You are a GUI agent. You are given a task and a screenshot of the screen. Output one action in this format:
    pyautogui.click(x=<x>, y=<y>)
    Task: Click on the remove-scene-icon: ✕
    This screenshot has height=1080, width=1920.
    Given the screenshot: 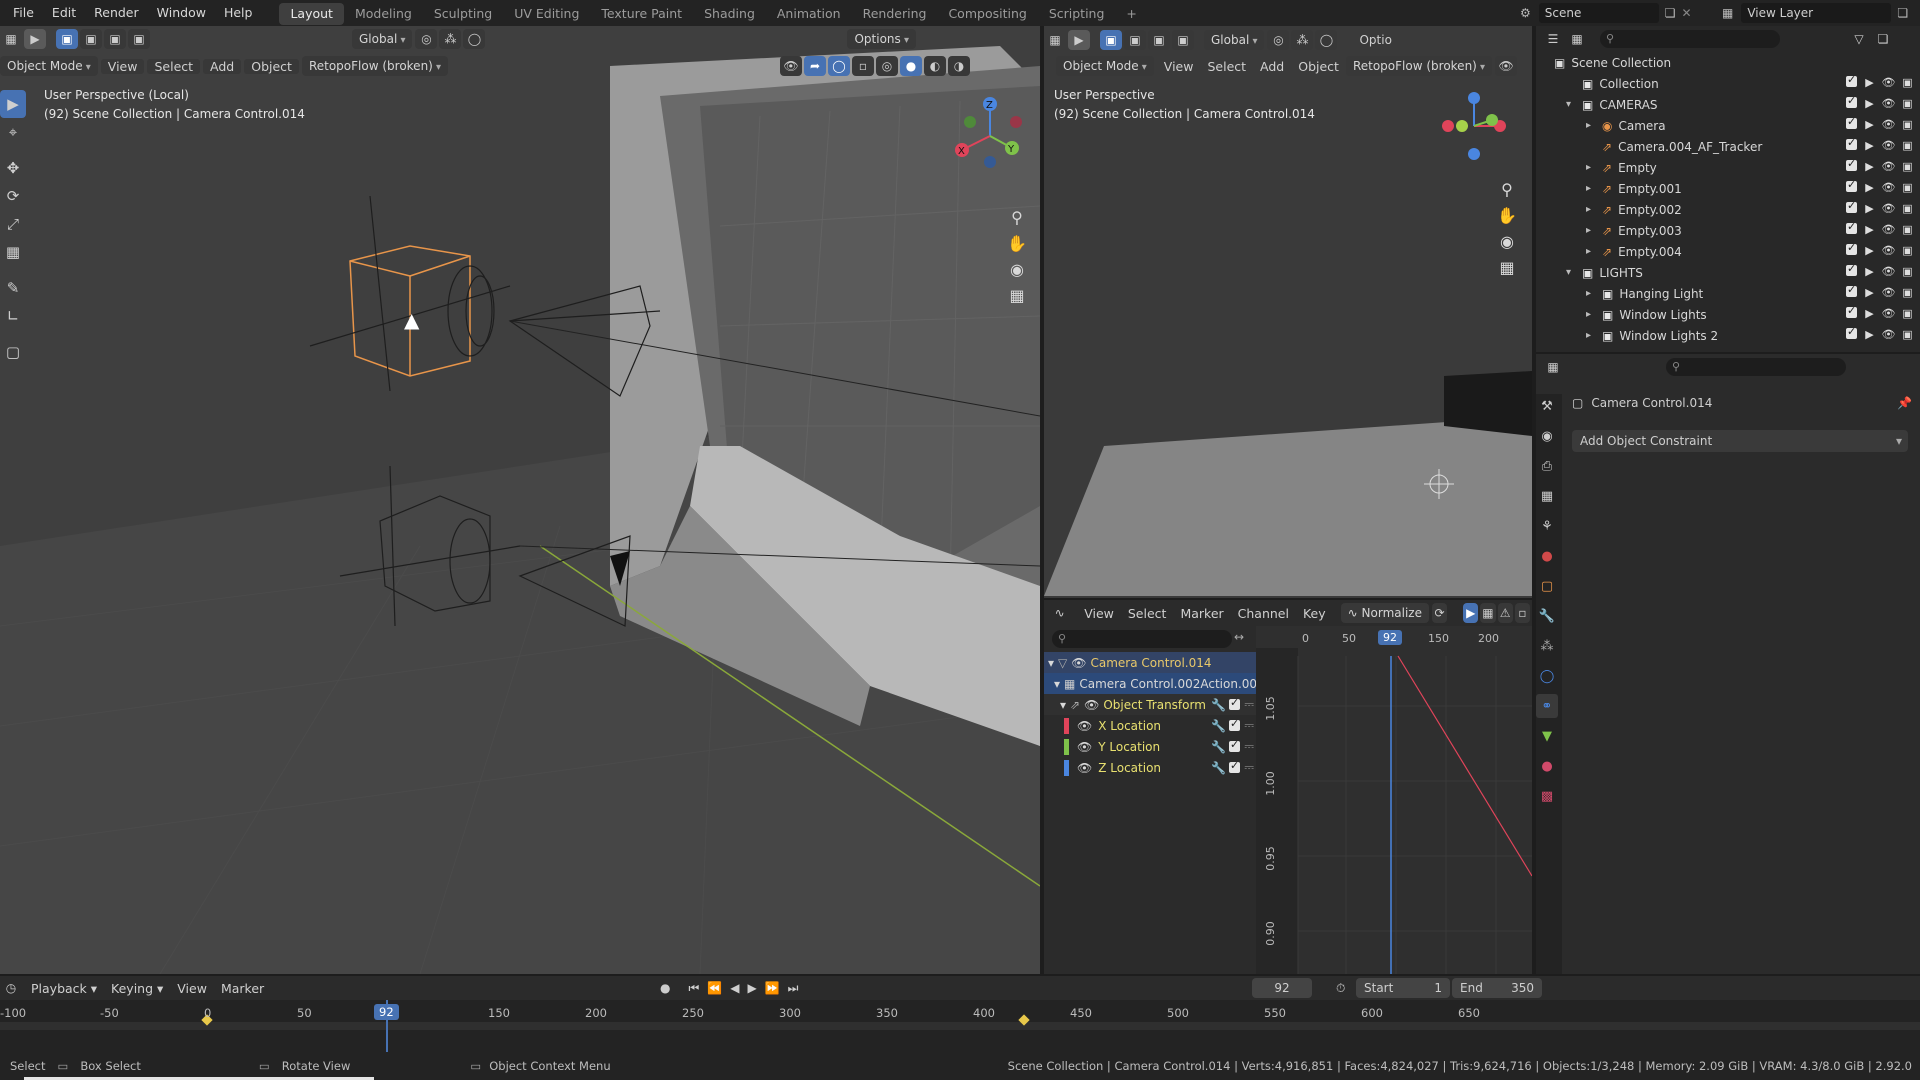 What is the action you would take?
    pyautogui.click(x=1687, y=13)
    